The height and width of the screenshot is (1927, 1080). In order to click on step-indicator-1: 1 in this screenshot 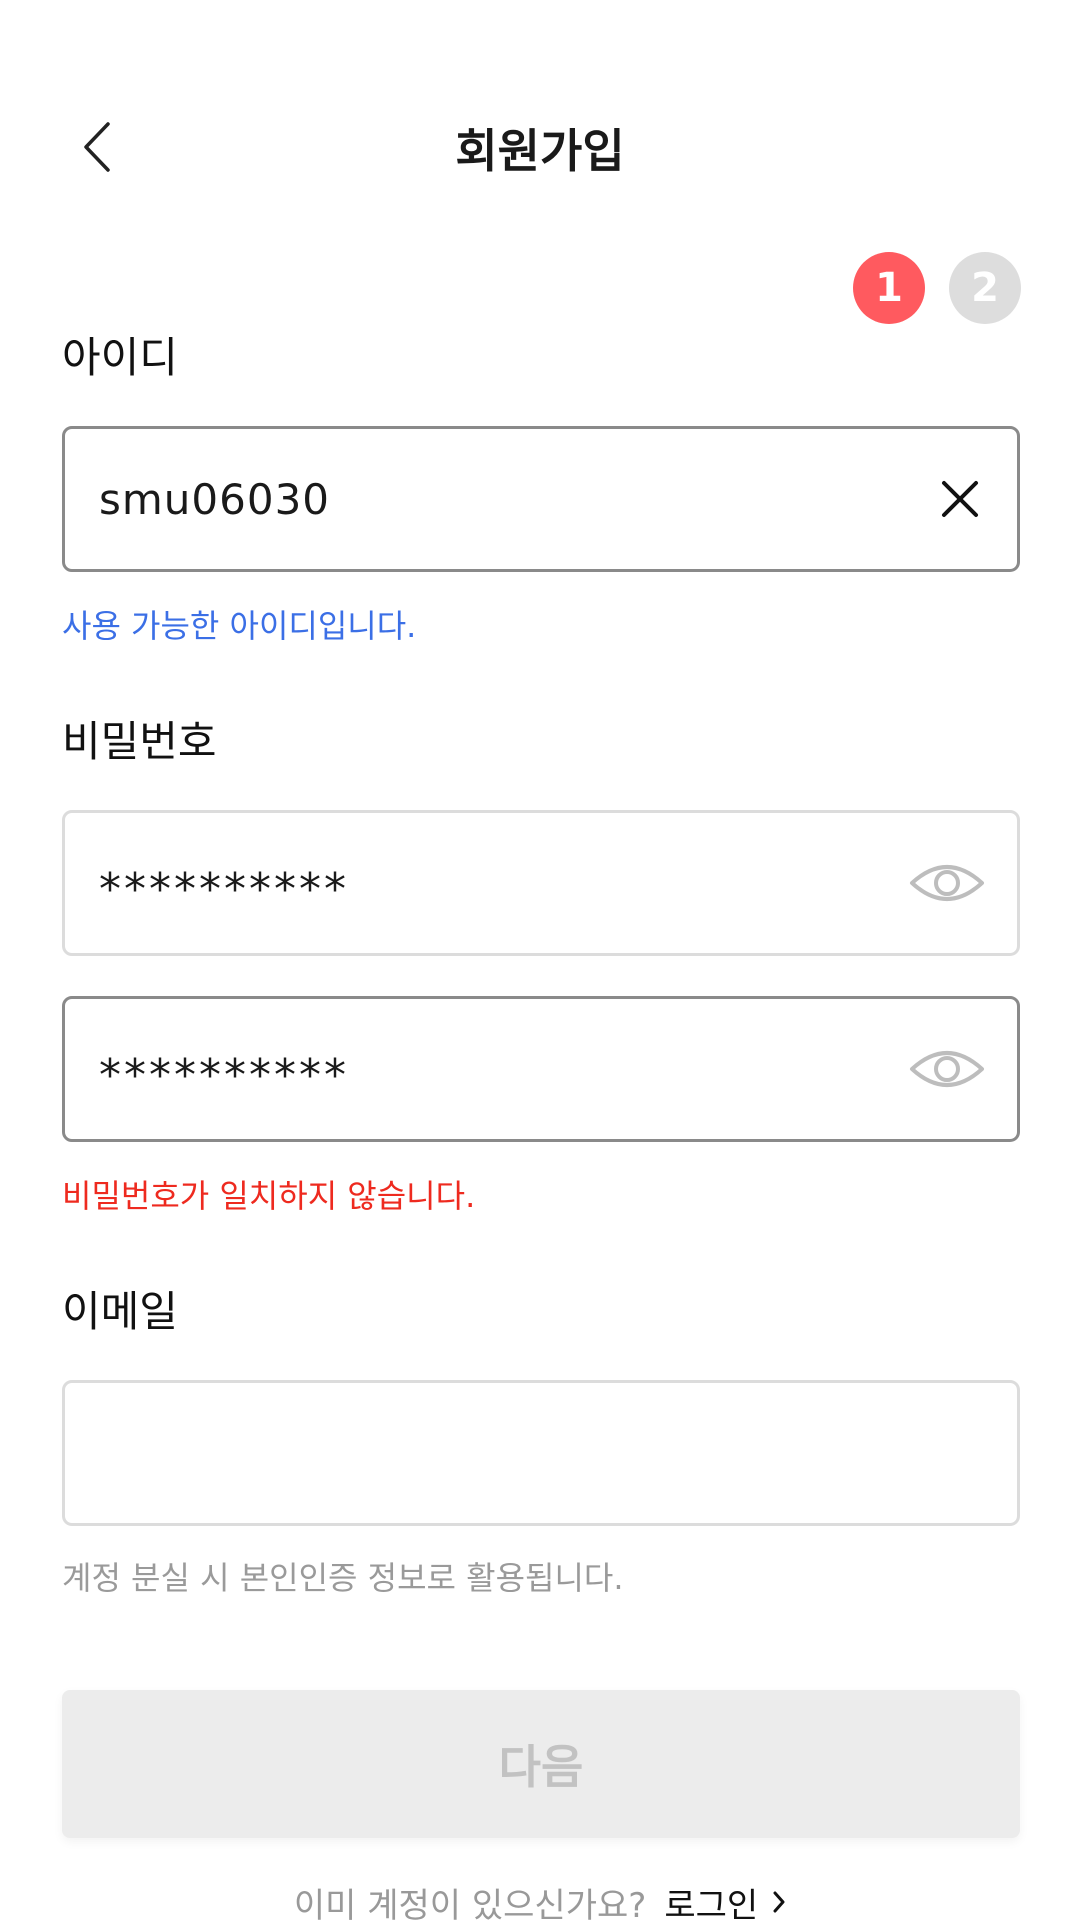, I will do `click(889, 288)`.